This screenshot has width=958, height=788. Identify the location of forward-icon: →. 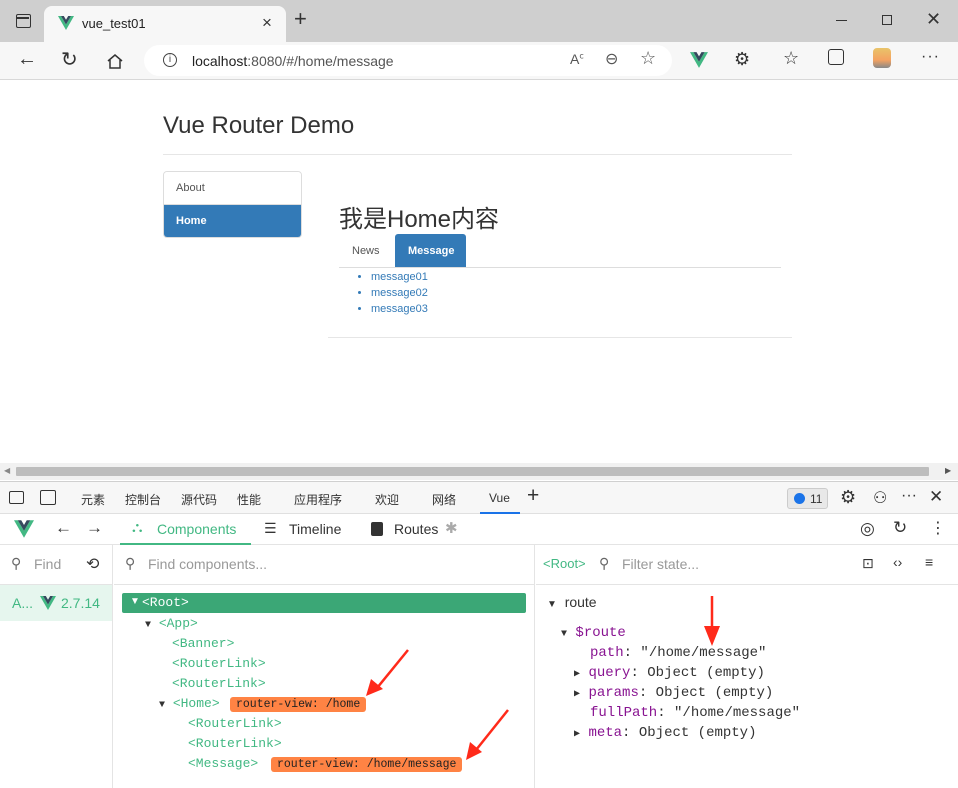
(94, 528).